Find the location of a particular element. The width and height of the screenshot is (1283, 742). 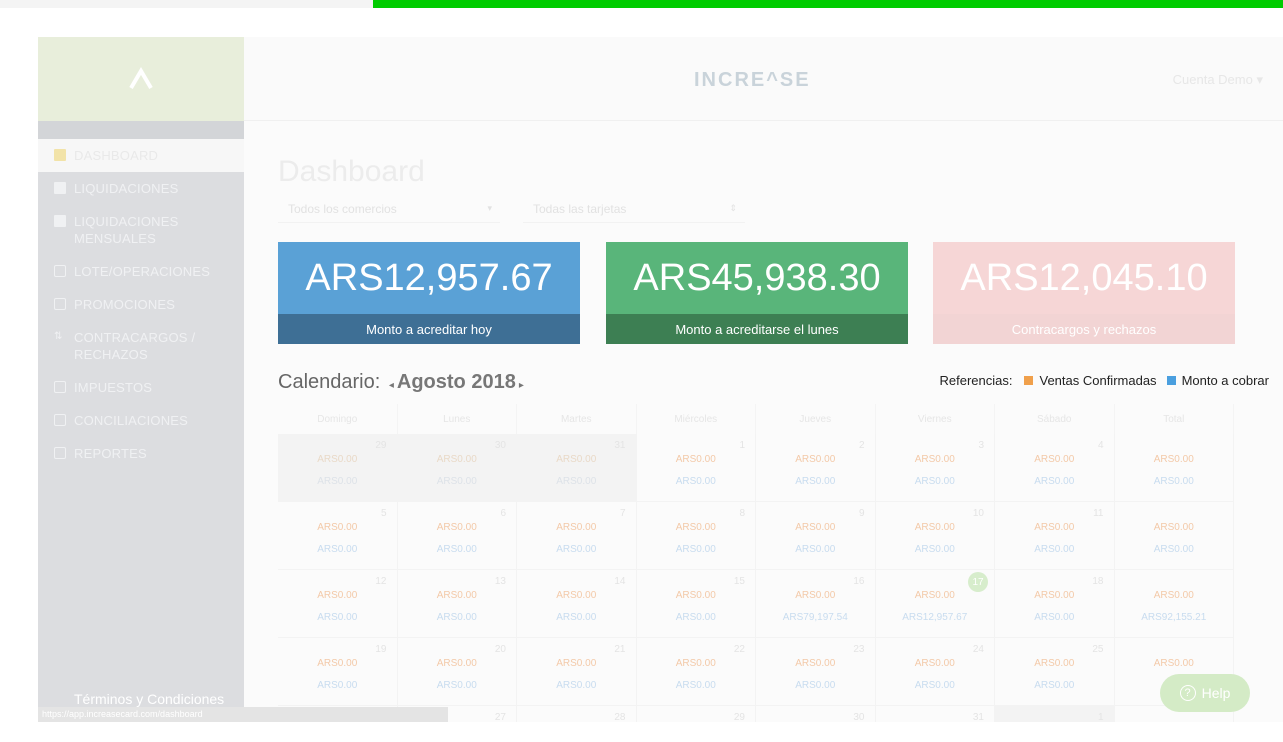

prev-month-icon: ◂ is located at coordinates (391, 385).